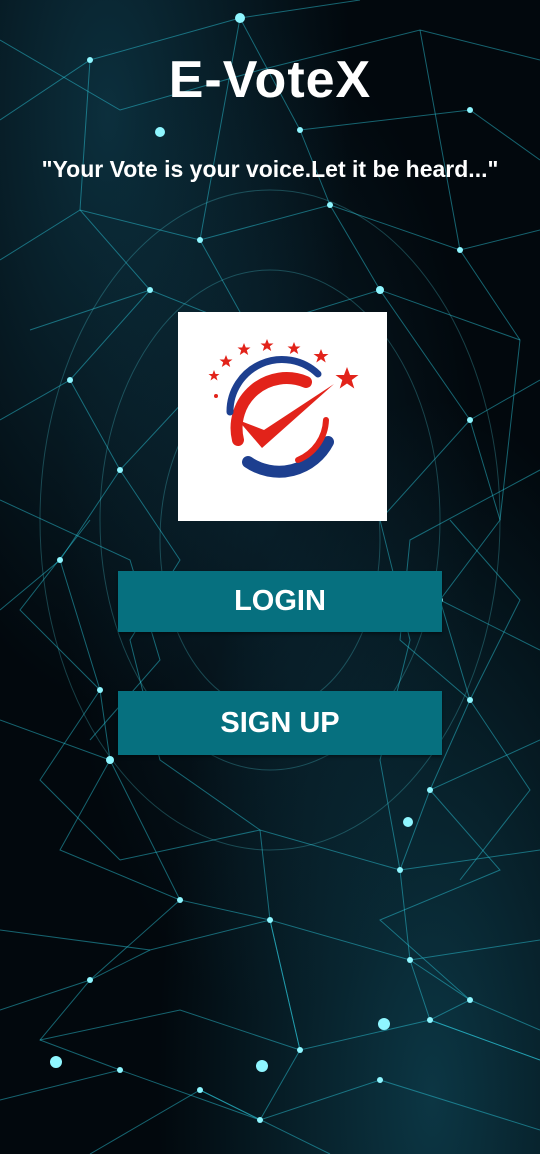 The width and height of the screenshot is (540, 1154). What do you see at coordinates (283, 408) in the screenshot?
I see `ballot-checkmark-logo-icon` at bounding box center [283, 408].